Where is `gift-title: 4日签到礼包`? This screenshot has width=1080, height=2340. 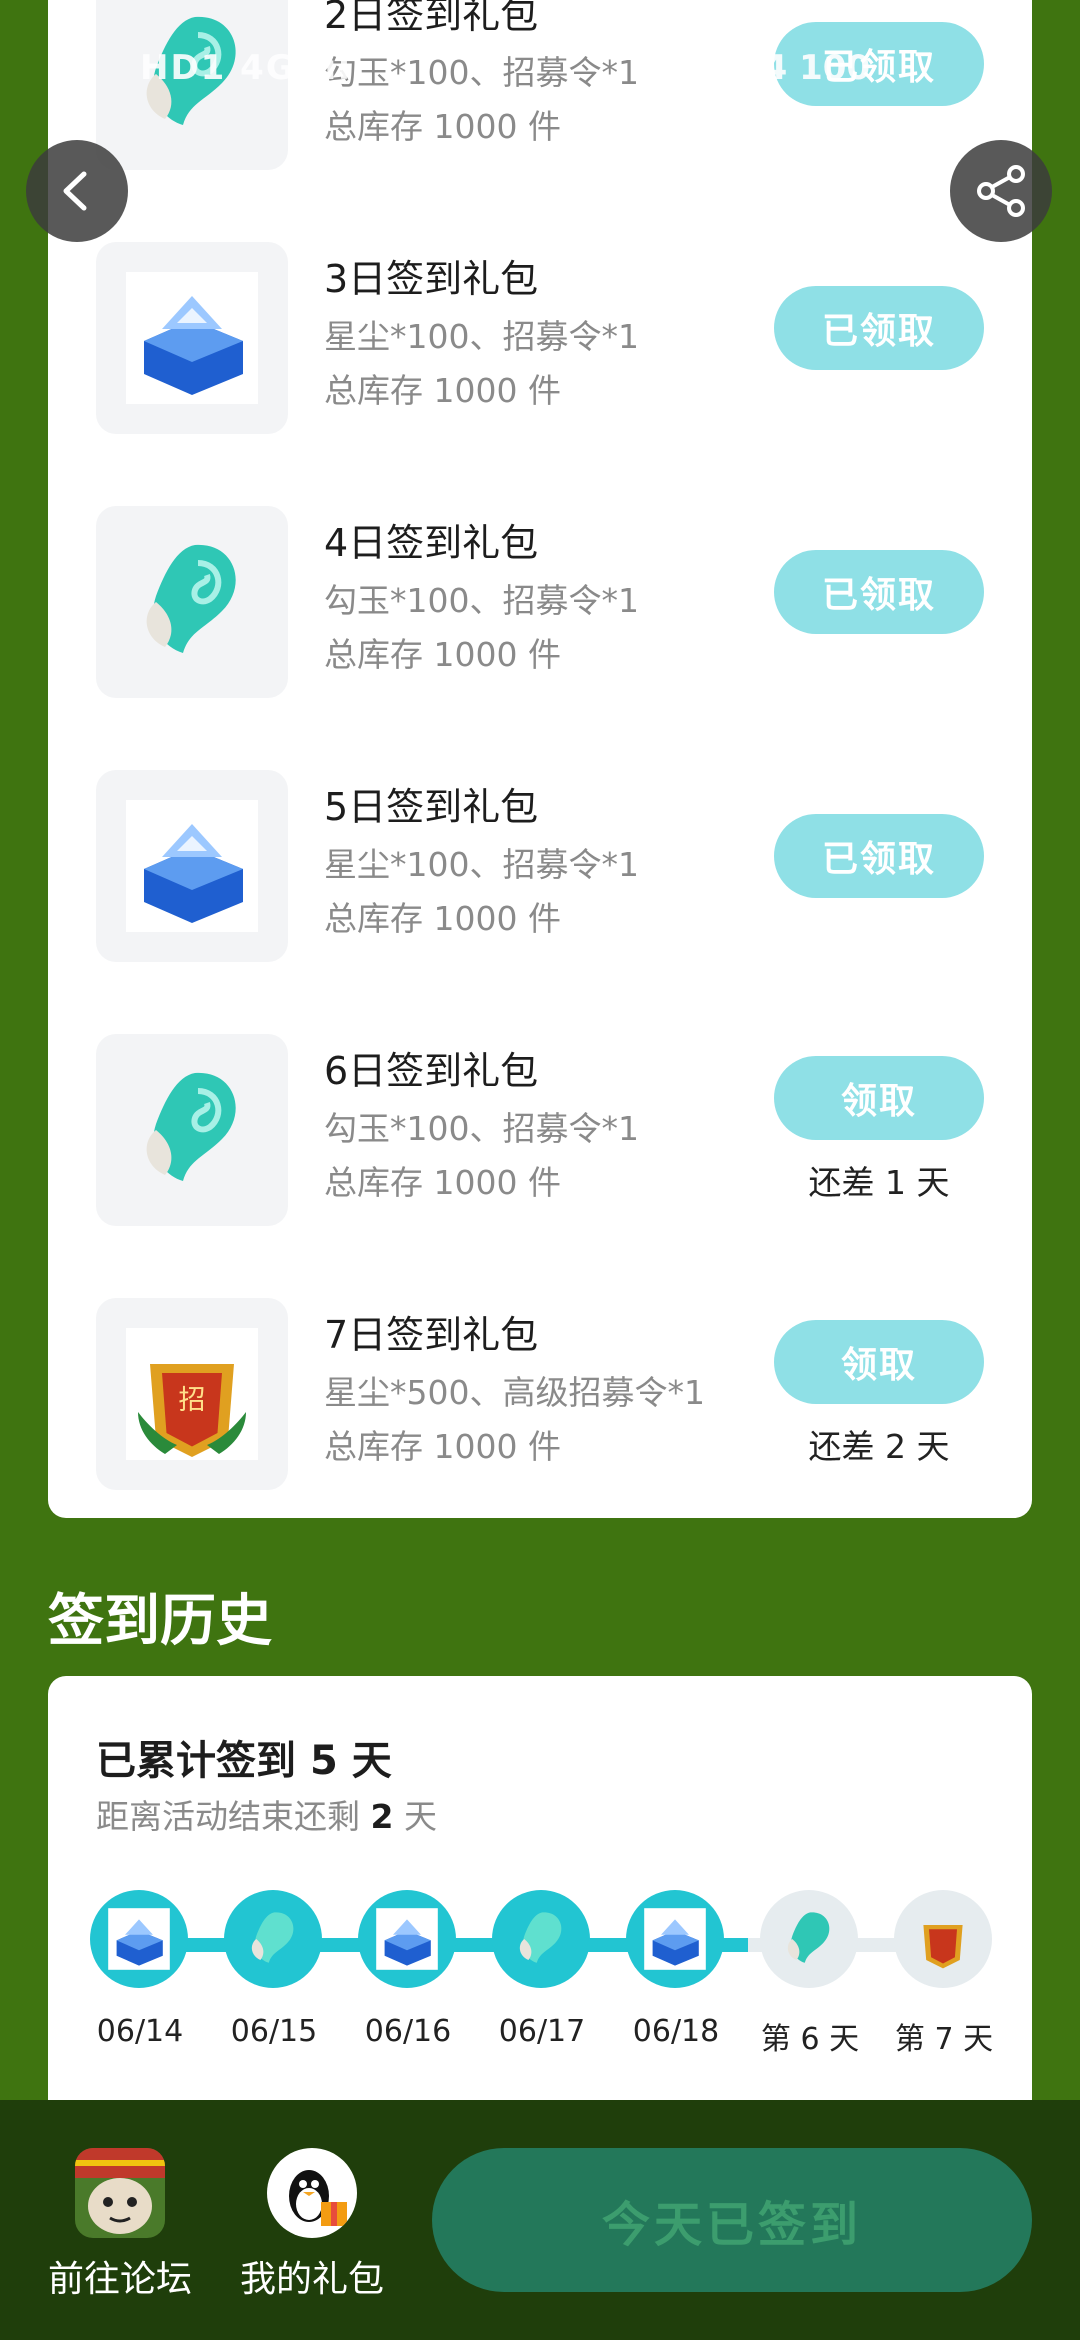
gift-title: 4日签到礼包 is located at coordinates (431, 543).